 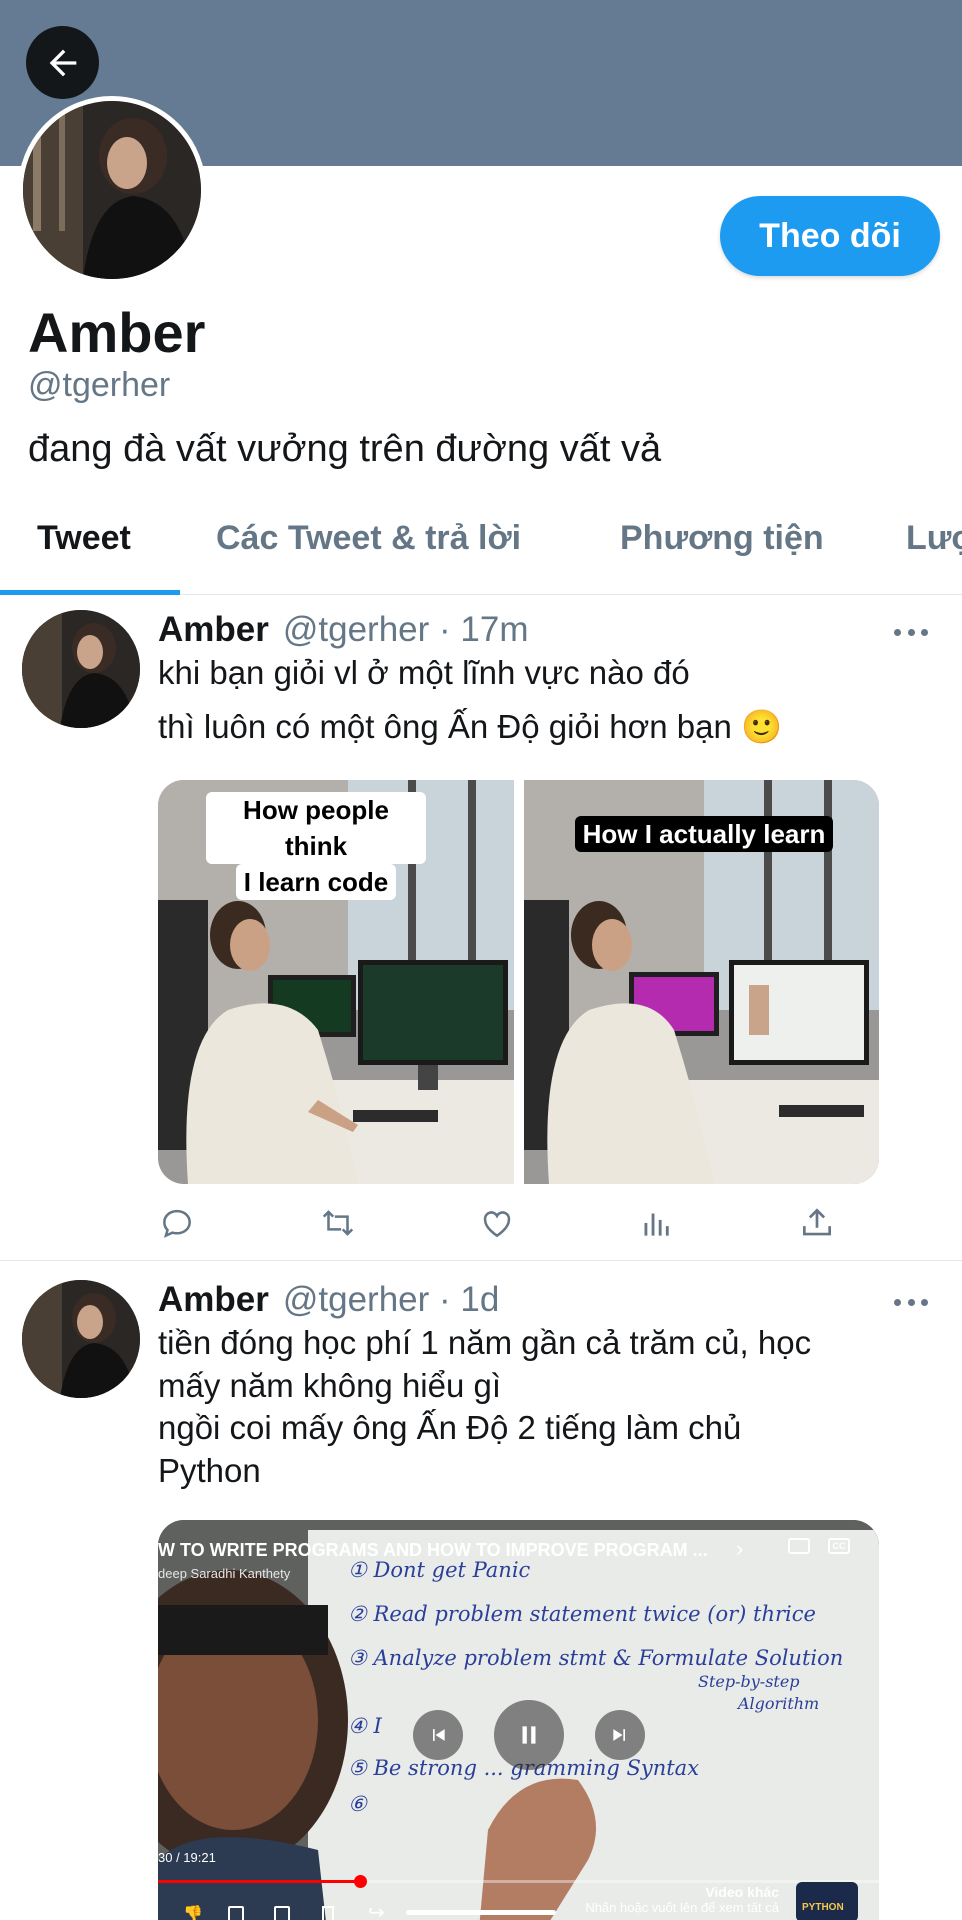 I want to click on caption-line: I learn code, so click(x=316, y=882).